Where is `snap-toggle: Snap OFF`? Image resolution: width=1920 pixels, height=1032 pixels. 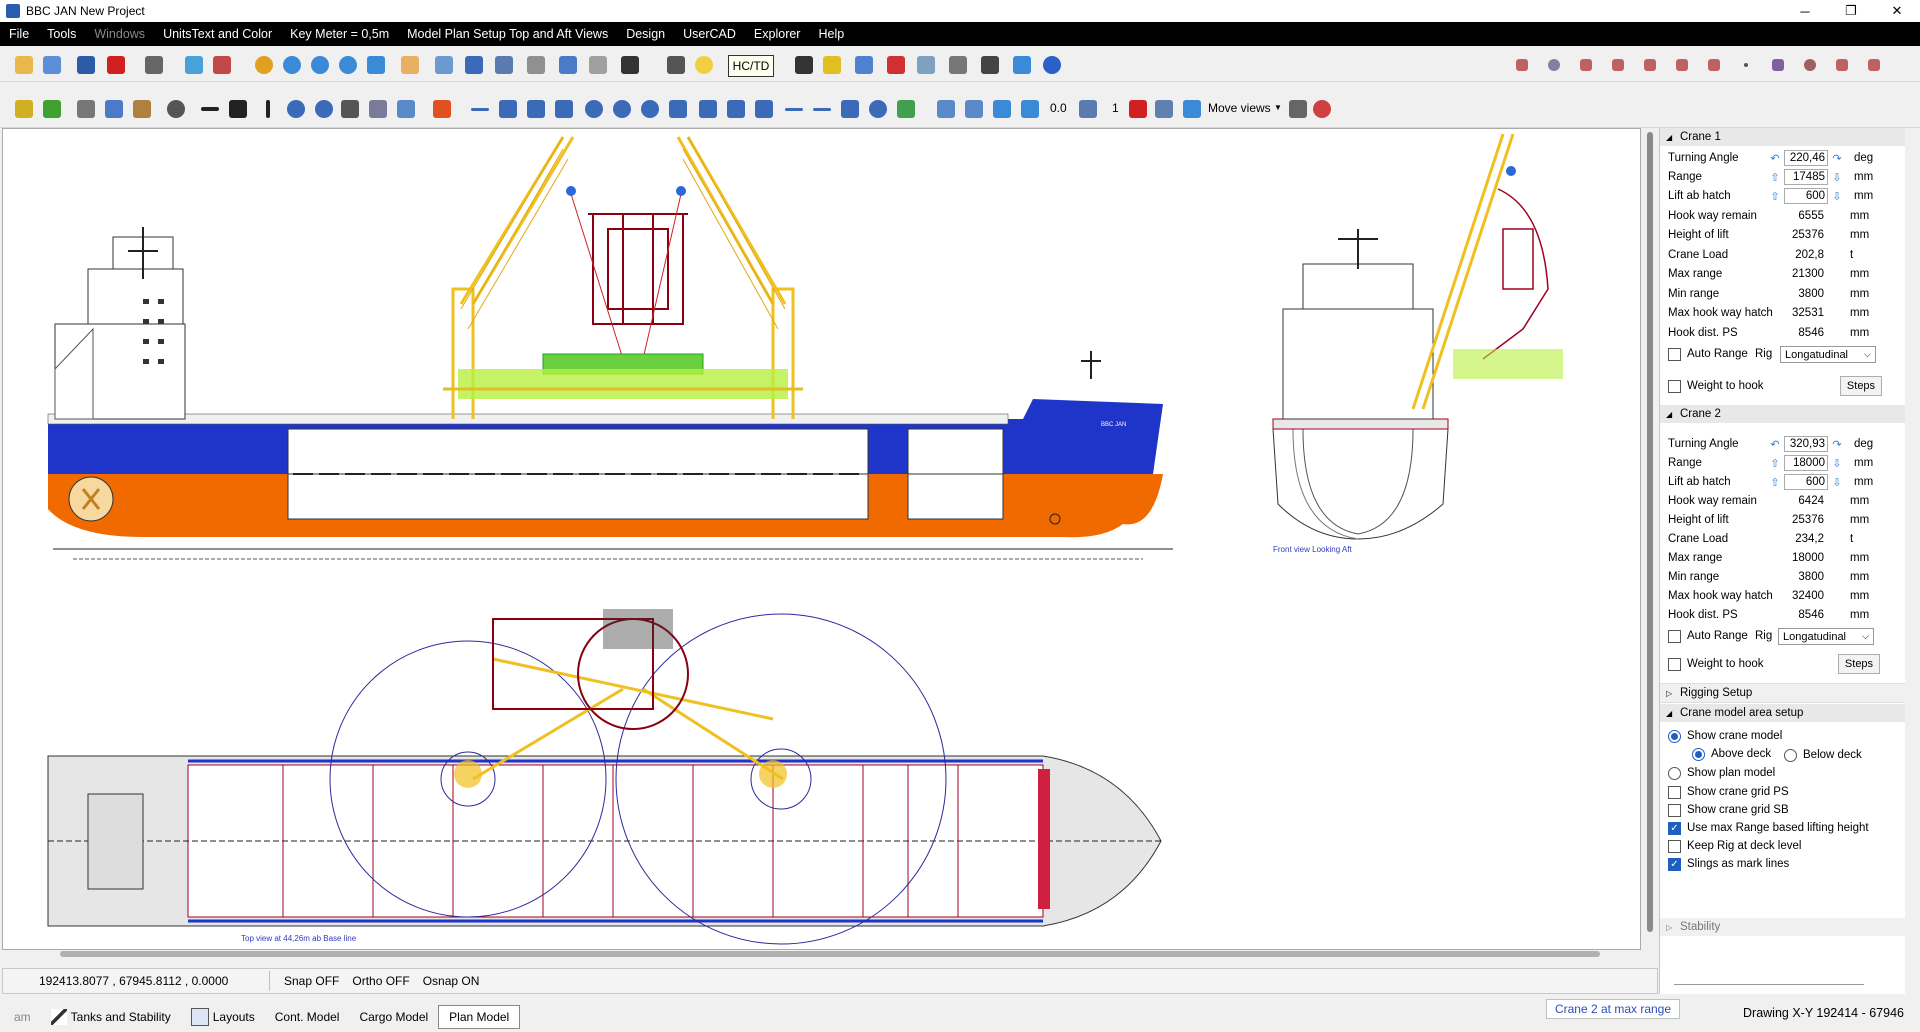 snap-toggle: Snap OFF is located at coordinates (311, 981).